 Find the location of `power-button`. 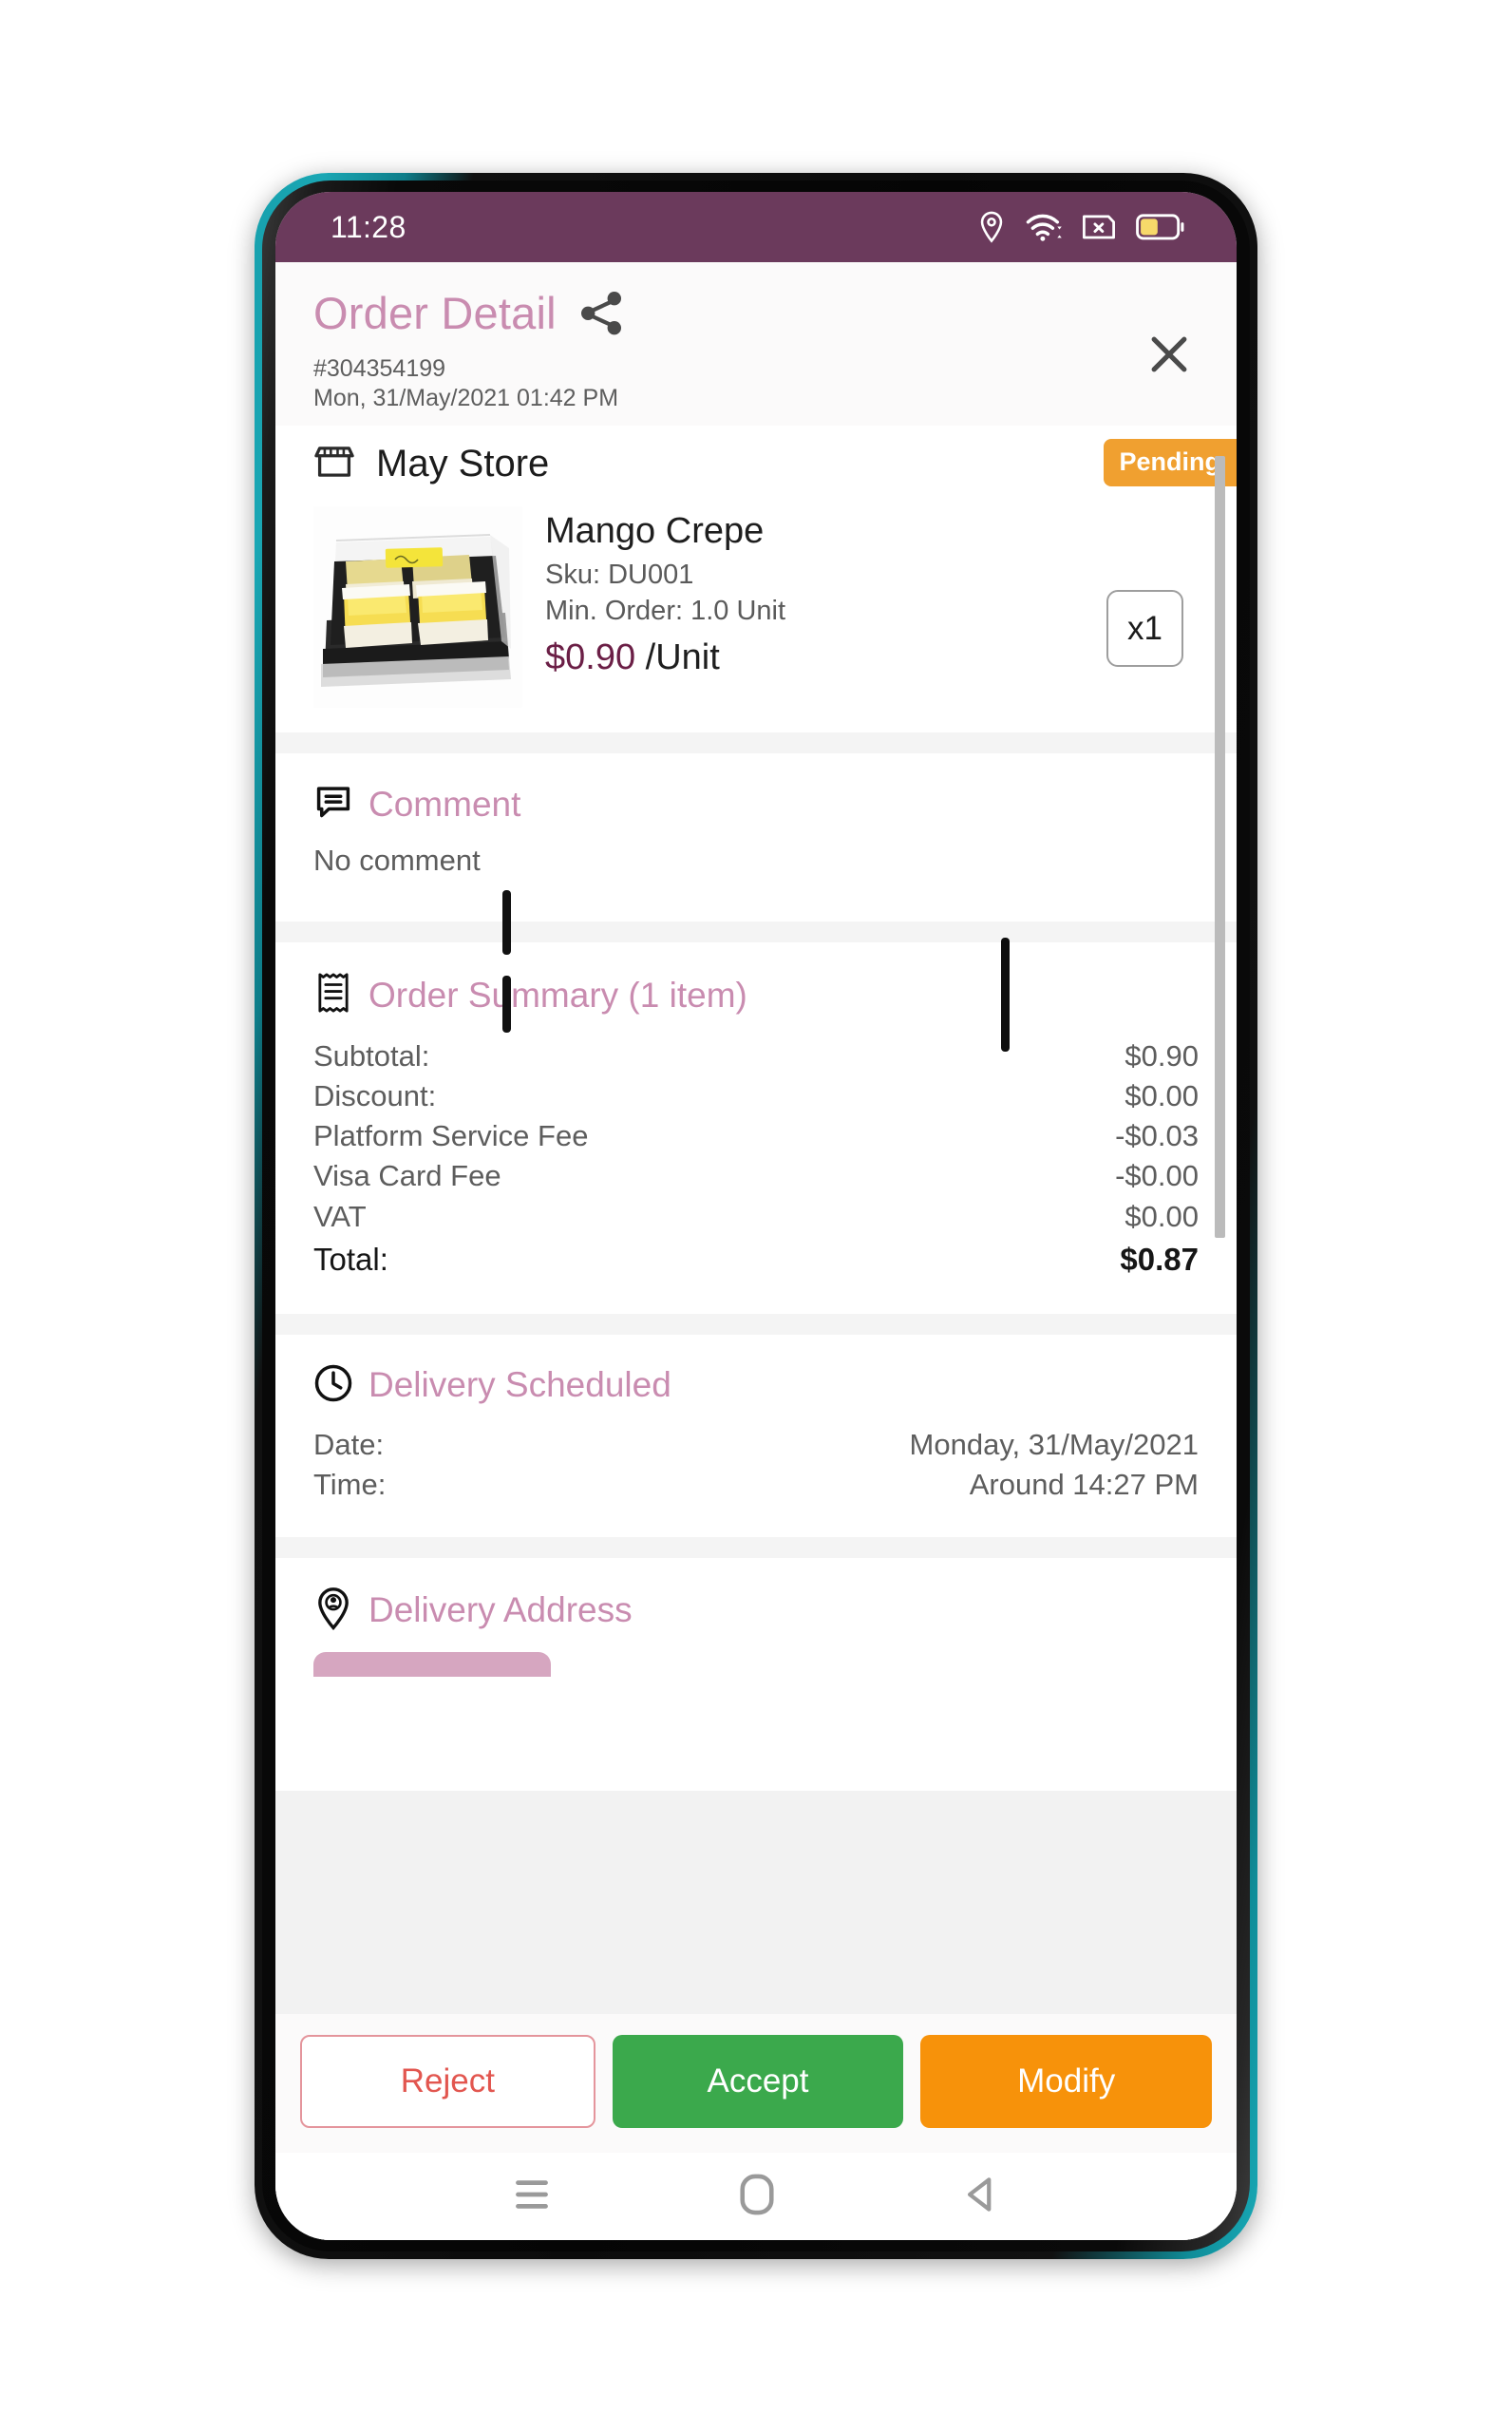

power-button is located at coordinates (1005, 995).